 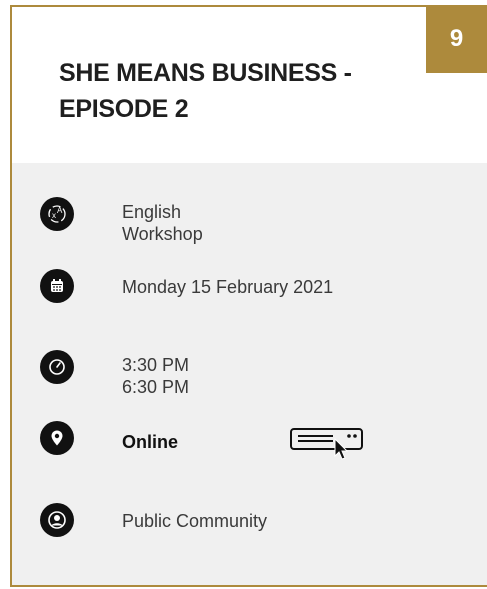 I want to click on event-number: 9, so click(x=456, y=38).